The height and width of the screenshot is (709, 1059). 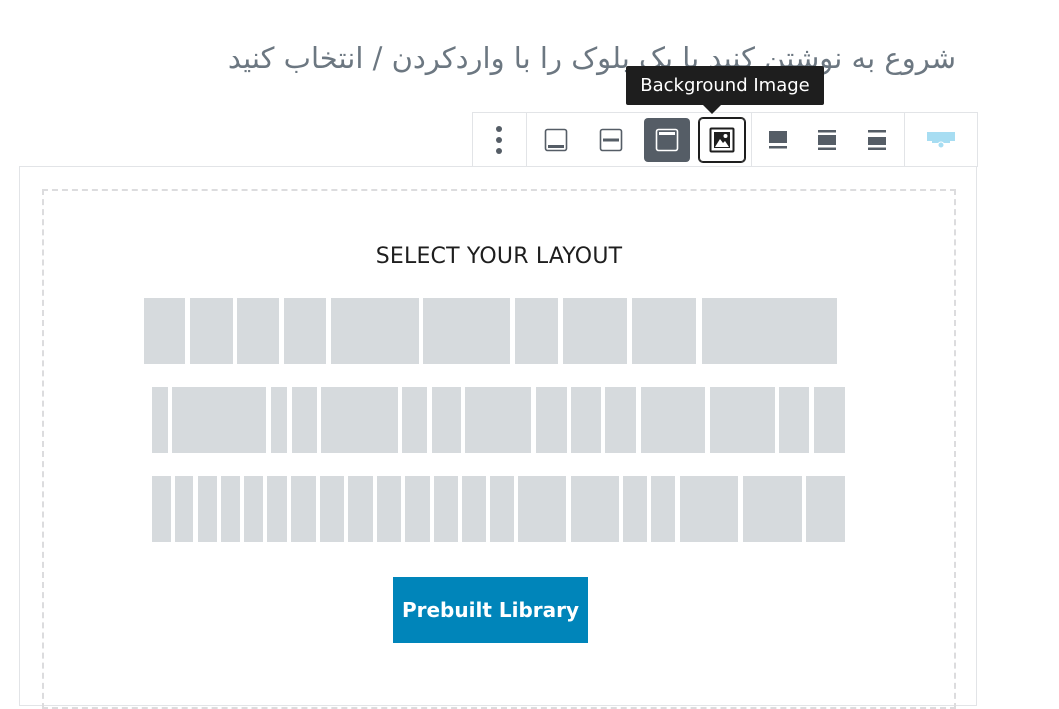 I want to click on row-block-button, so click(x=941, y=140).